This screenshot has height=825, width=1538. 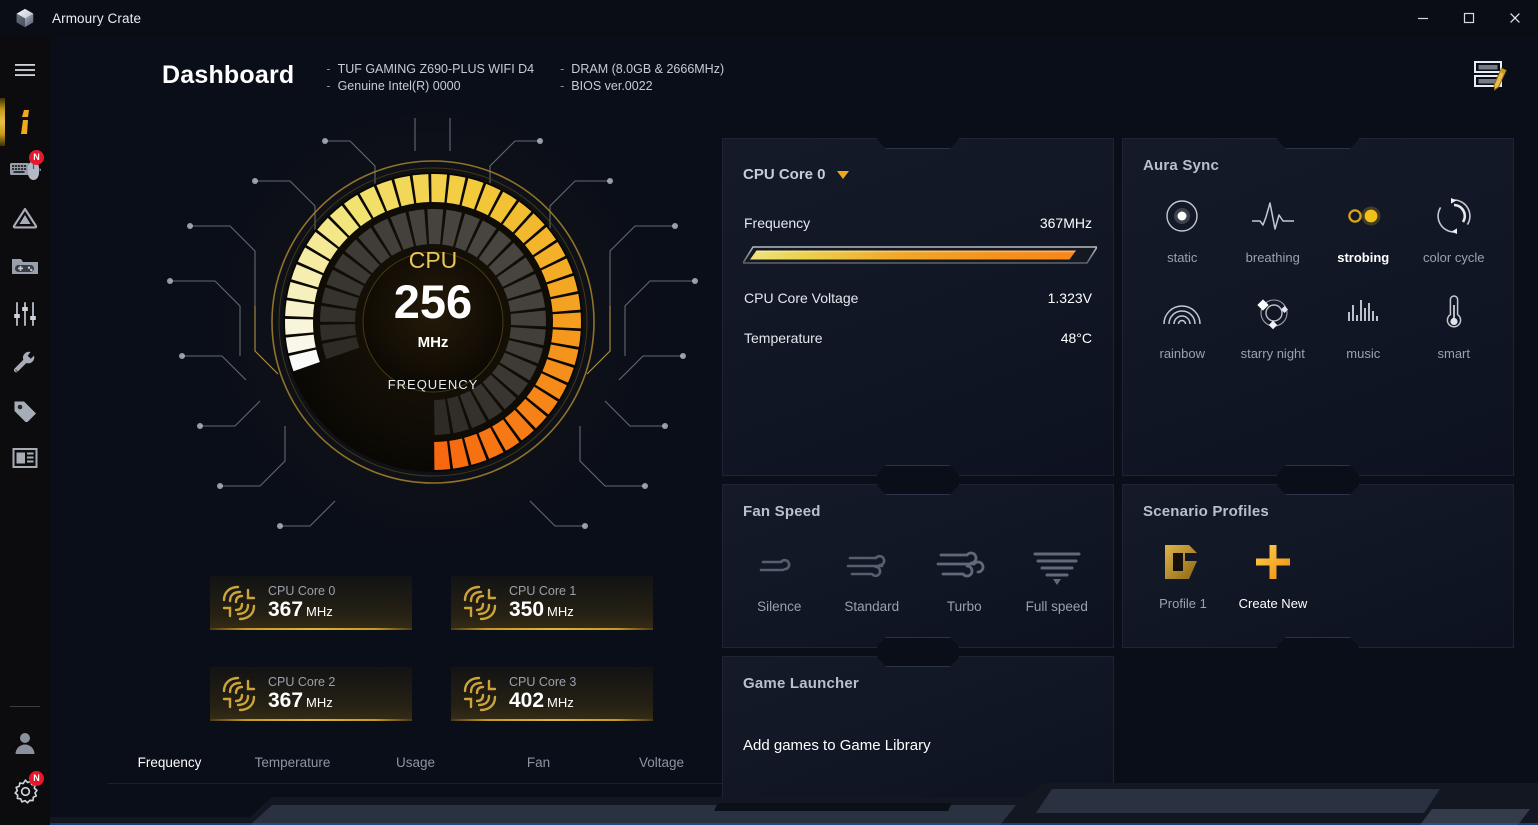 What do you see at coordinates (1182, 257) in the screenshot?
I see `aura-effect-label: static` at bounding box center [1182, 257].